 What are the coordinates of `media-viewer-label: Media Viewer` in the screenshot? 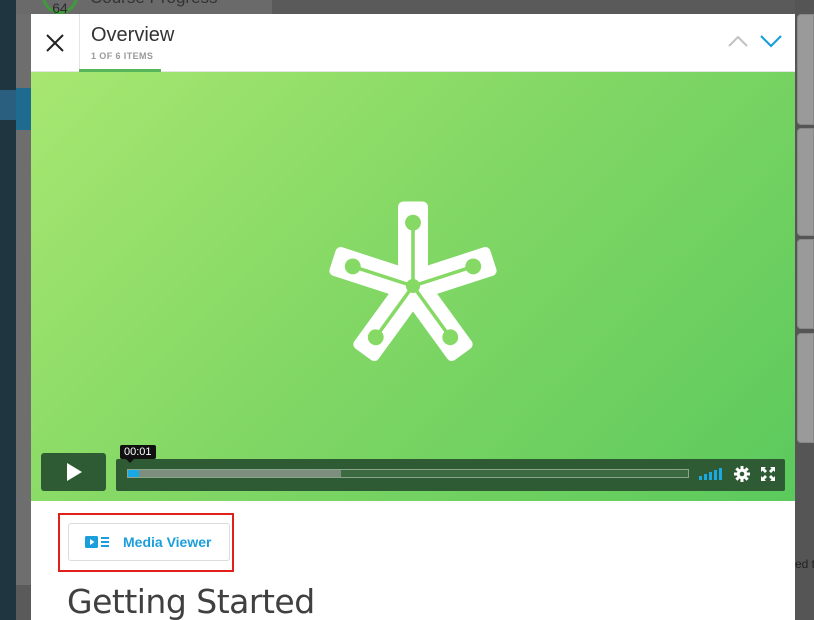 It's located at (167, 542).